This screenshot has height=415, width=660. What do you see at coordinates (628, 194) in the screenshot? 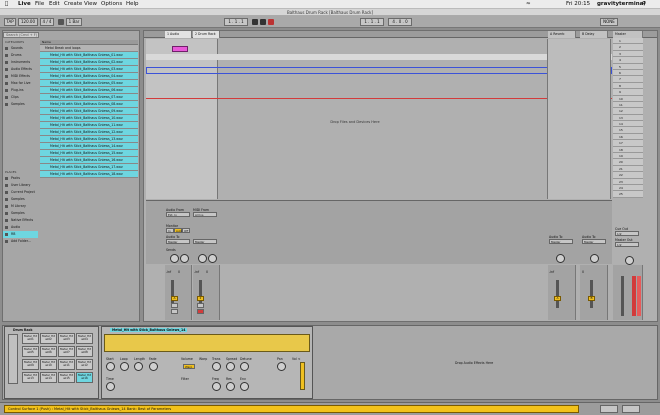
I see `scene-launch: 25` at bounding box center [628, 194].